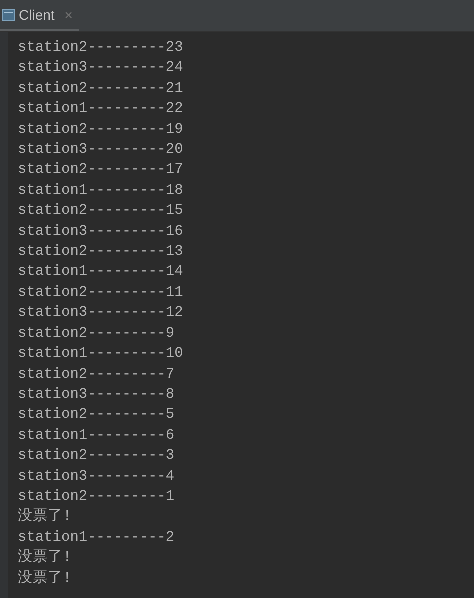 This screenshot has height=598, width=474. I want to click on console-line: station2---------15, so click(101, 212).